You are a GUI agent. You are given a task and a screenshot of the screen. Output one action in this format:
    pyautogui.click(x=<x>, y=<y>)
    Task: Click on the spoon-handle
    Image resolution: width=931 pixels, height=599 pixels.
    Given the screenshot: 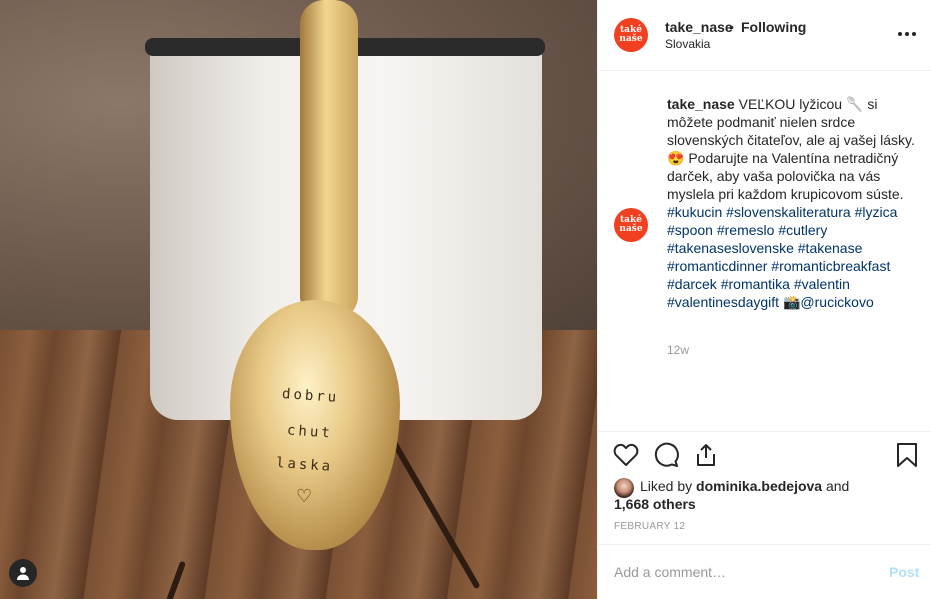 What is the action you would take?
    pyautogui.click(x=329, y=160)
    